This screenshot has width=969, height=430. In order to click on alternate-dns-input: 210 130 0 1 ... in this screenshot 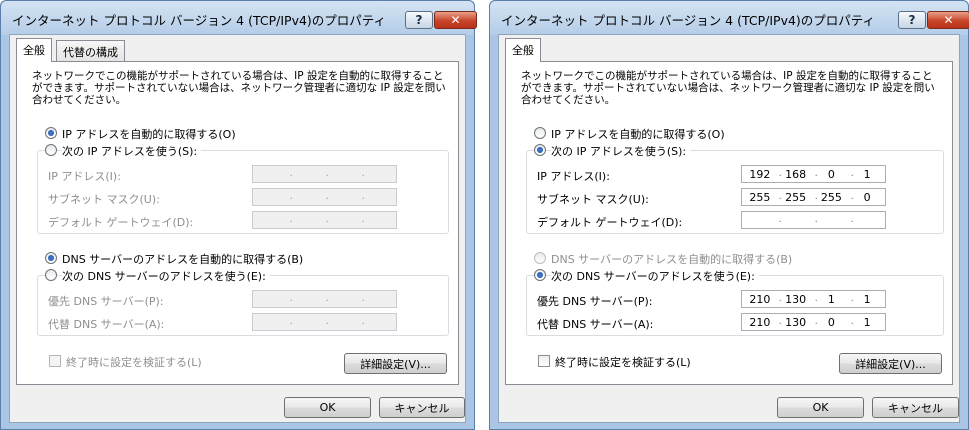, I will do `click(813, 322)`.